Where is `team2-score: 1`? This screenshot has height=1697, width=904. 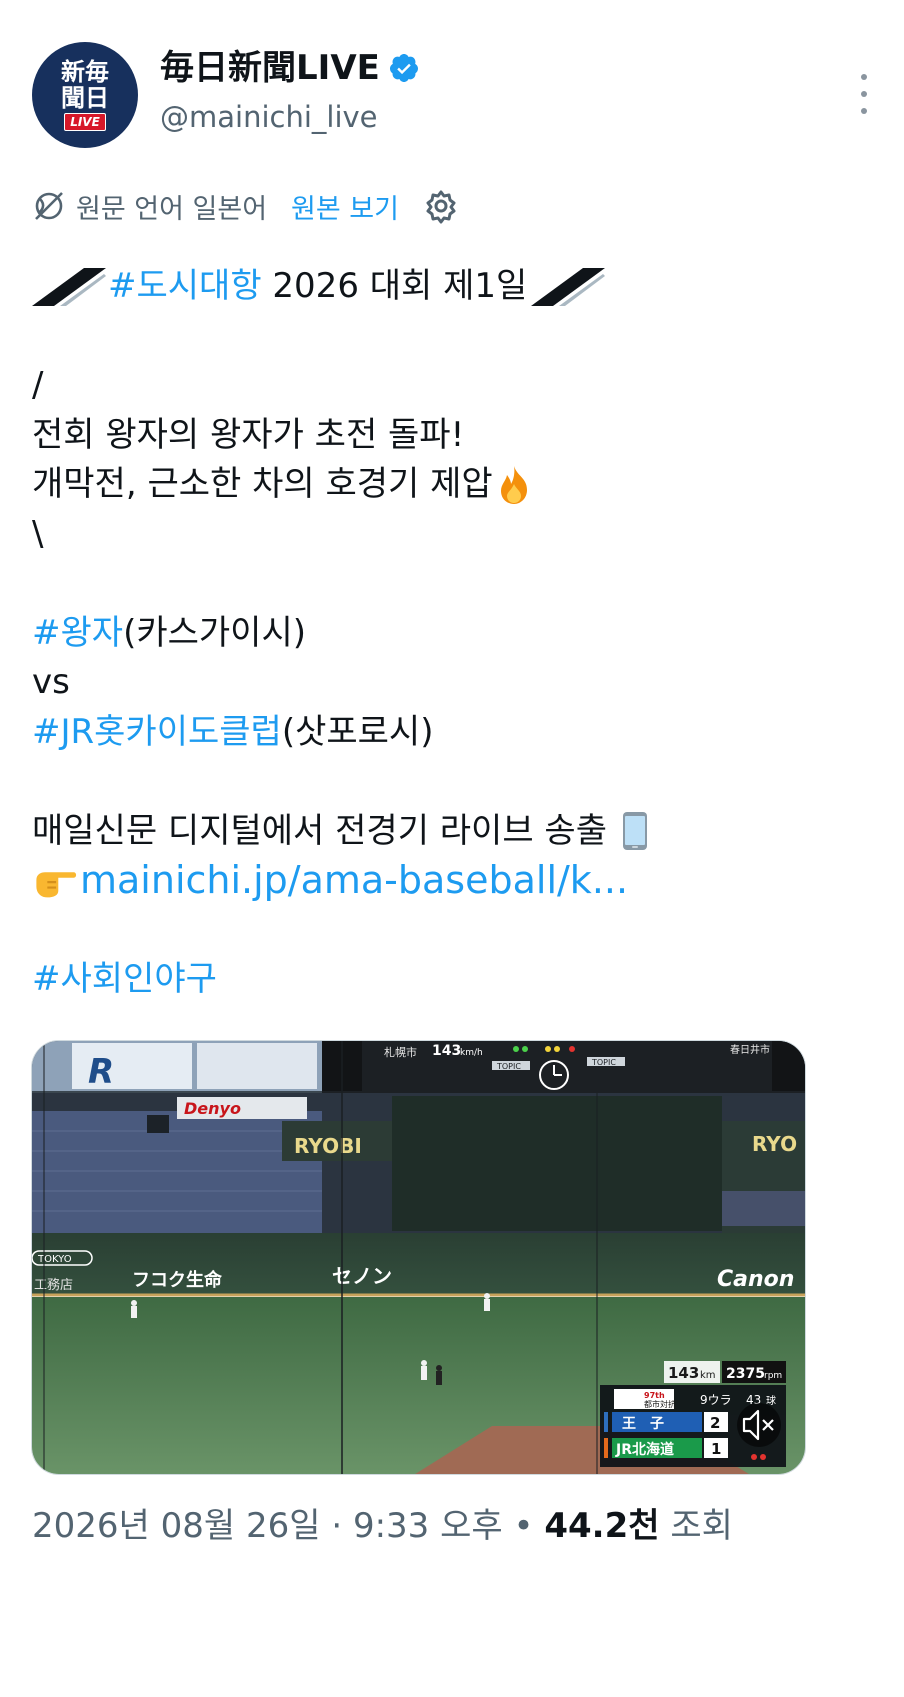 team2-score: 1 is located at coordinates (716, 1449).